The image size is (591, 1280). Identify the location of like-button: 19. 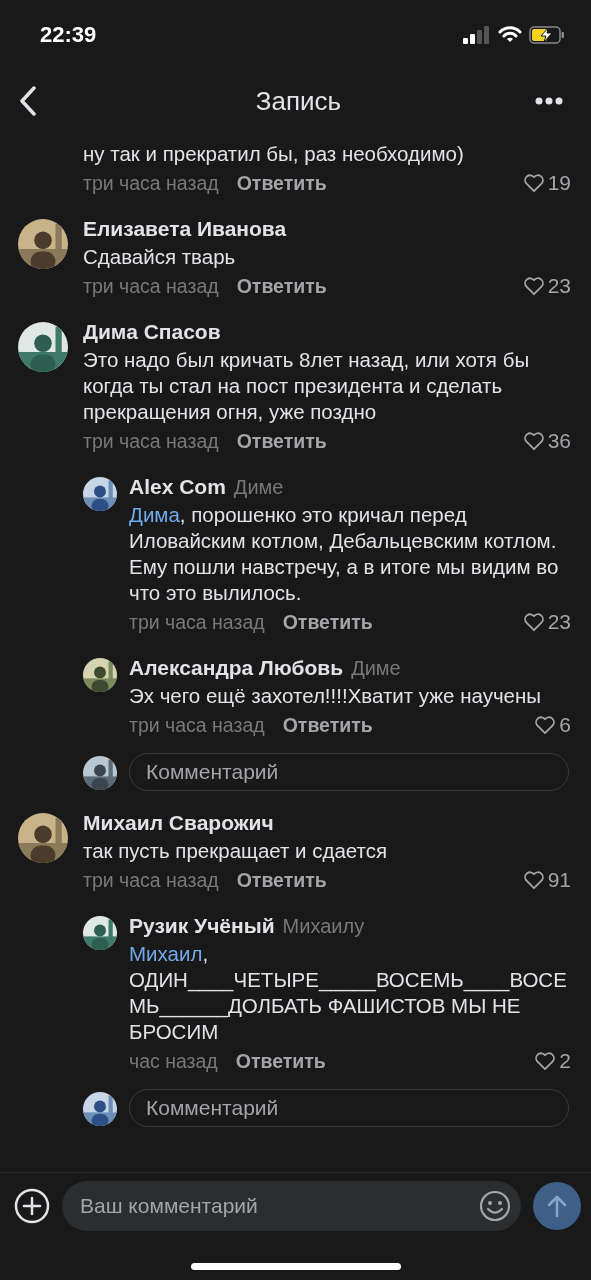
(546, 183).